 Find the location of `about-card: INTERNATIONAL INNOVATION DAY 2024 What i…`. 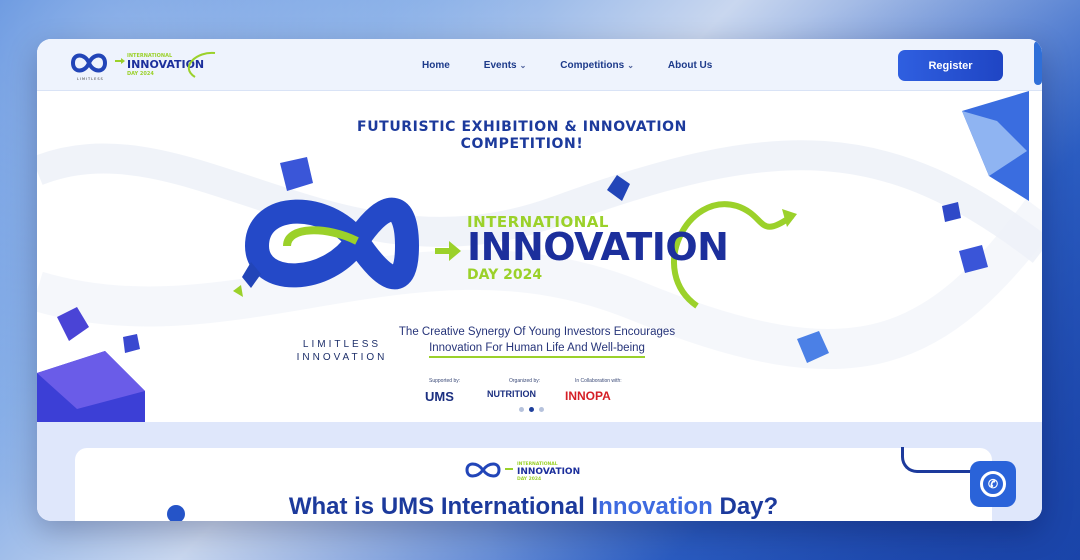

about-card: INTERNATIONAL INNOVATION DAY 2024 What i… is located at coordinates (533, 484).